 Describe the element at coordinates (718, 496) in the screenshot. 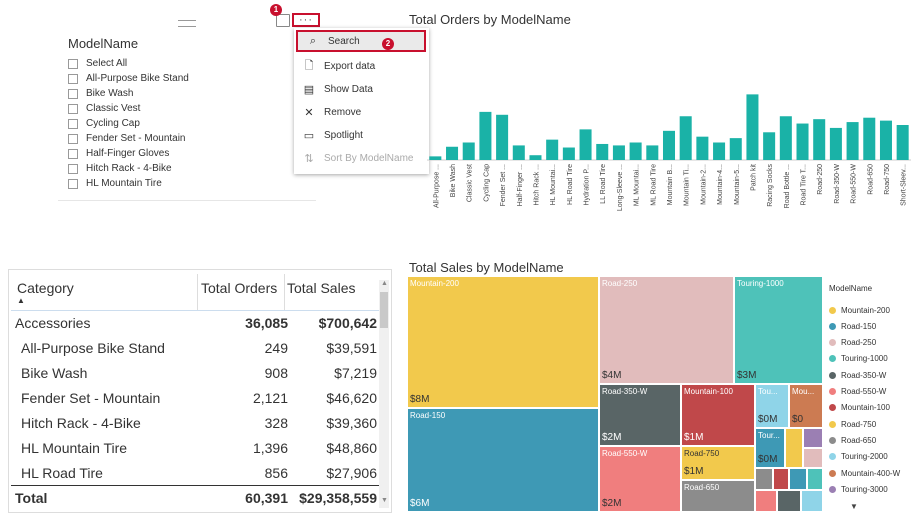

I see `treemap-tile: Road-650` at that location.